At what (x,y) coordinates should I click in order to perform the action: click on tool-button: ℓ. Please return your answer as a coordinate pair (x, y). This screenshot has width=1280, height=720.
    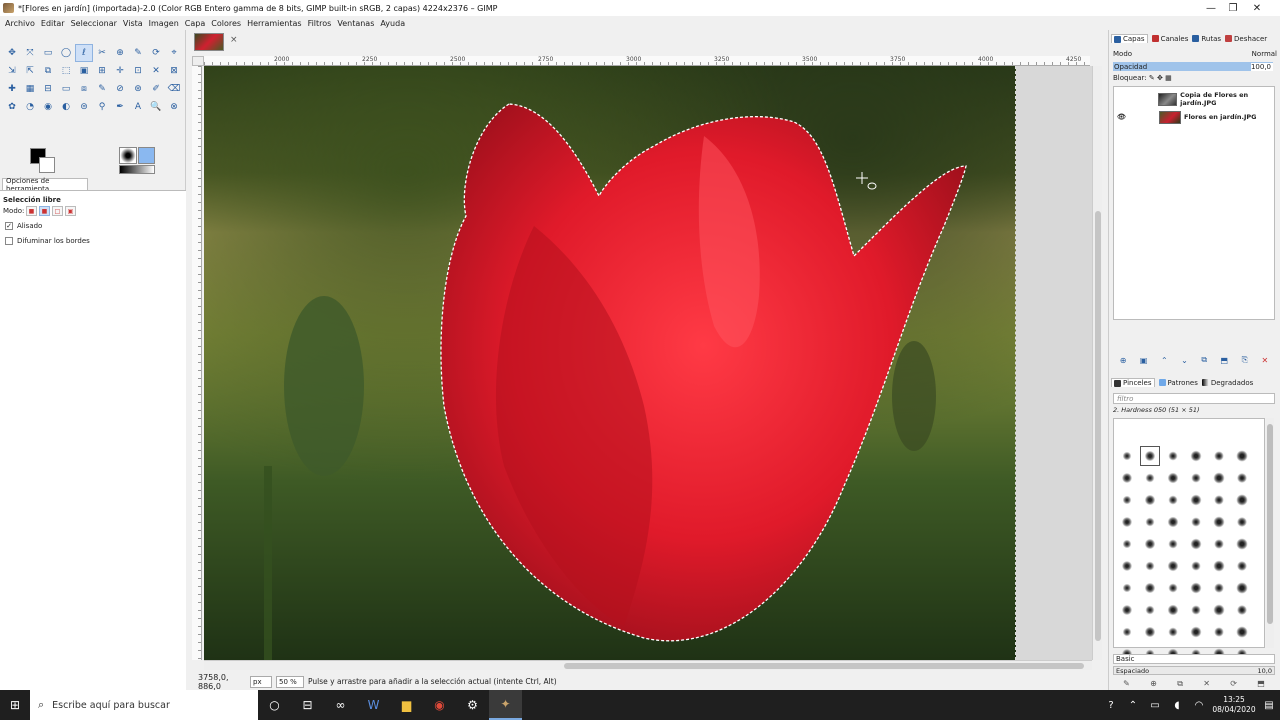
    Looking at the image, I should click on (84, 53).